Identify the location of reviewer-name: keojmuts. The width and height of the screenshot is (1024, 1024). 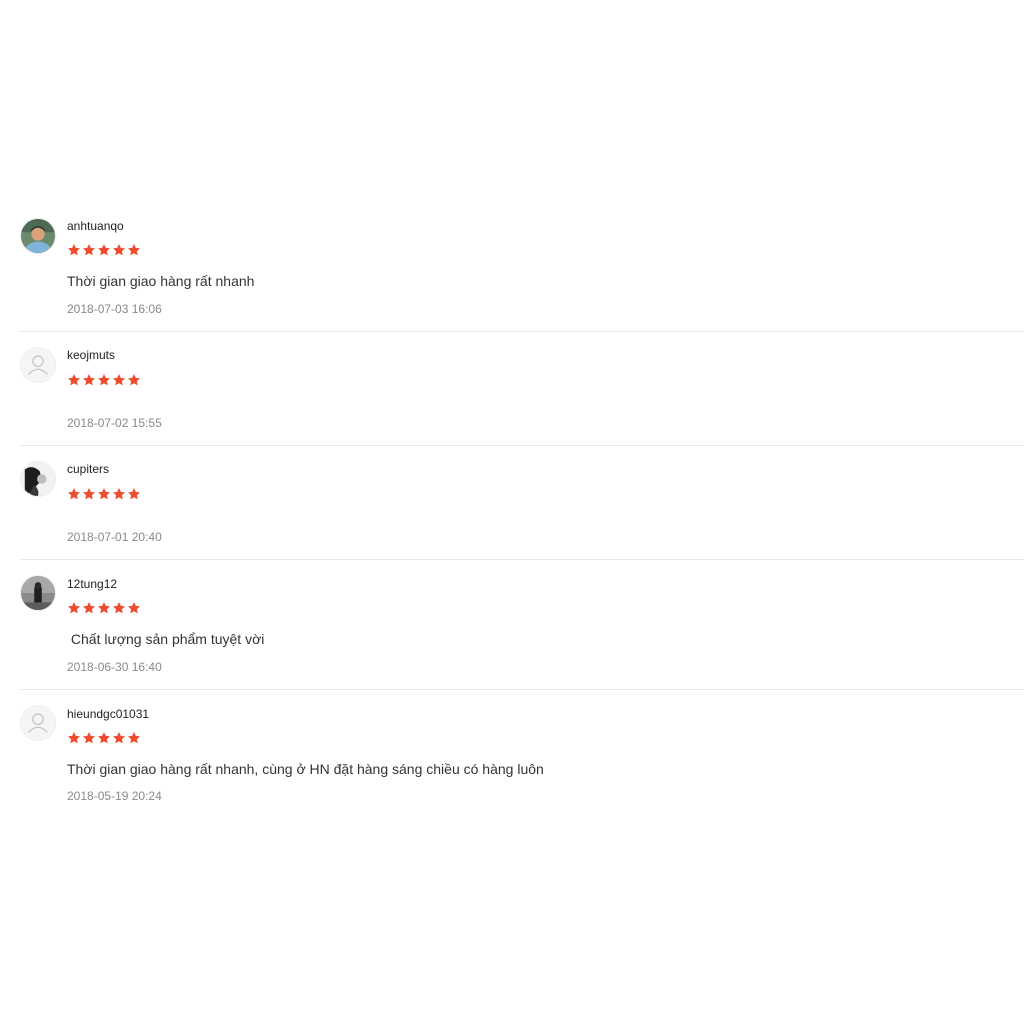
(91, 355).